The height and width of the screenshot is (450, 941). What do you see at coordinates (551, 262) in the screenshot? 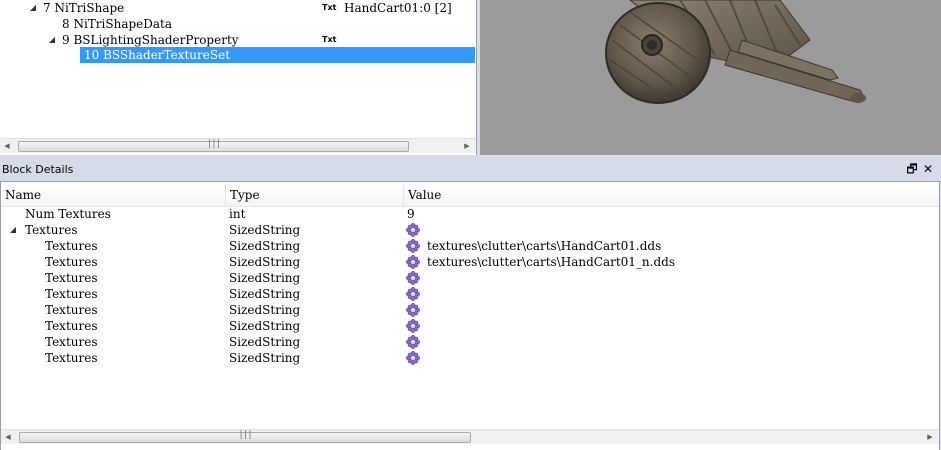
I see `row-value: textures\clutter\carts\HandCart01_n.dds` at bounding box center [551, 262].